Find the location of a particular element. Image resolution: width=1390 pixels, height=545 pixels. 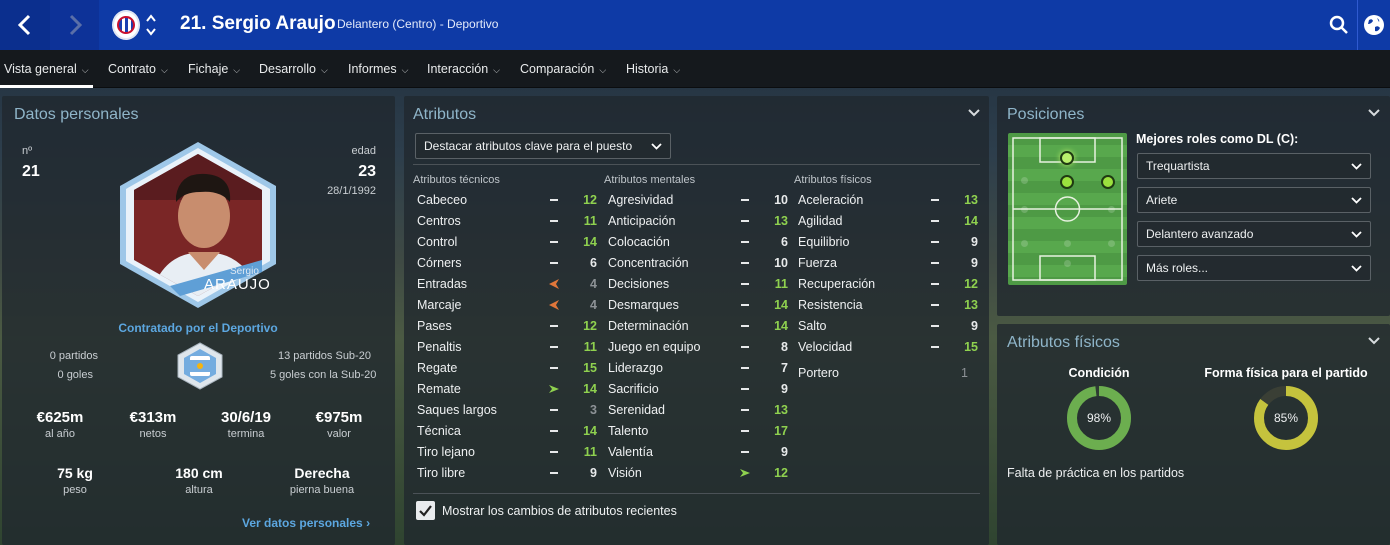

attribute-row: Juego en equipo 8 is located at coordinates (698, 347).